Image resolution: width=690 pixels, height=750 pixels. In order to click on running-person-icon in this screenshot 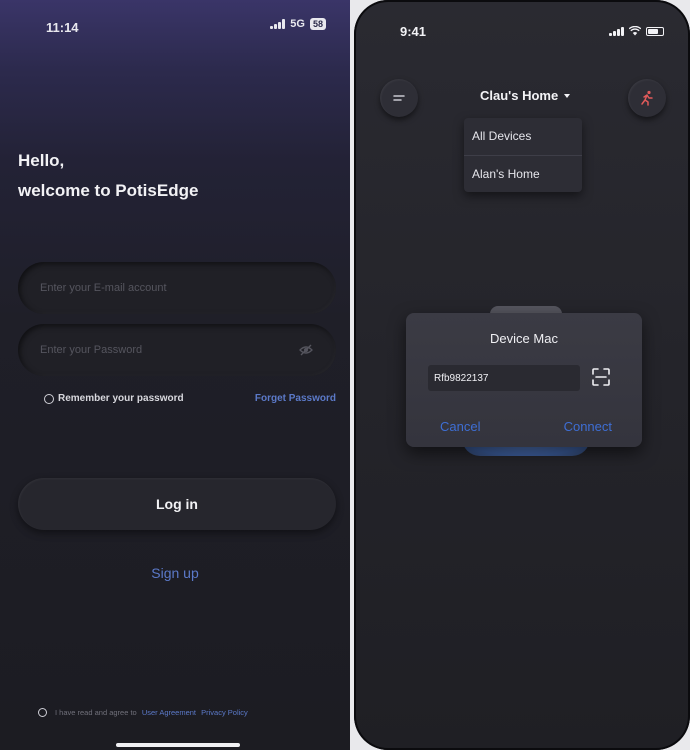, I will do `click(647, 98)`.